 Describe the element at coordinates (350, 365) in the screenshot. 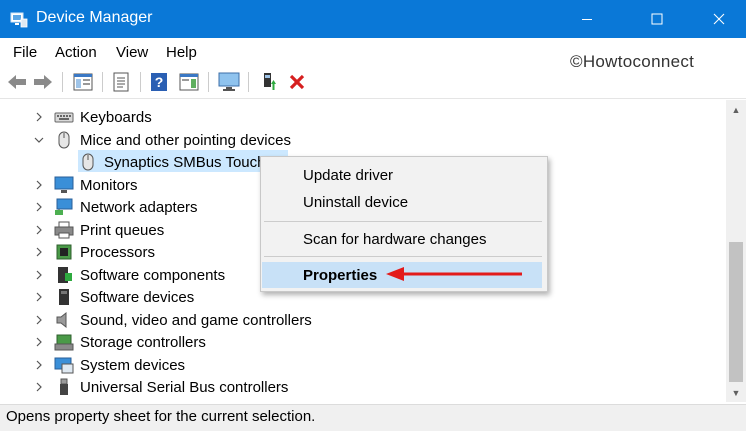

I see `tree-item-system-devices: System devices` at that location.